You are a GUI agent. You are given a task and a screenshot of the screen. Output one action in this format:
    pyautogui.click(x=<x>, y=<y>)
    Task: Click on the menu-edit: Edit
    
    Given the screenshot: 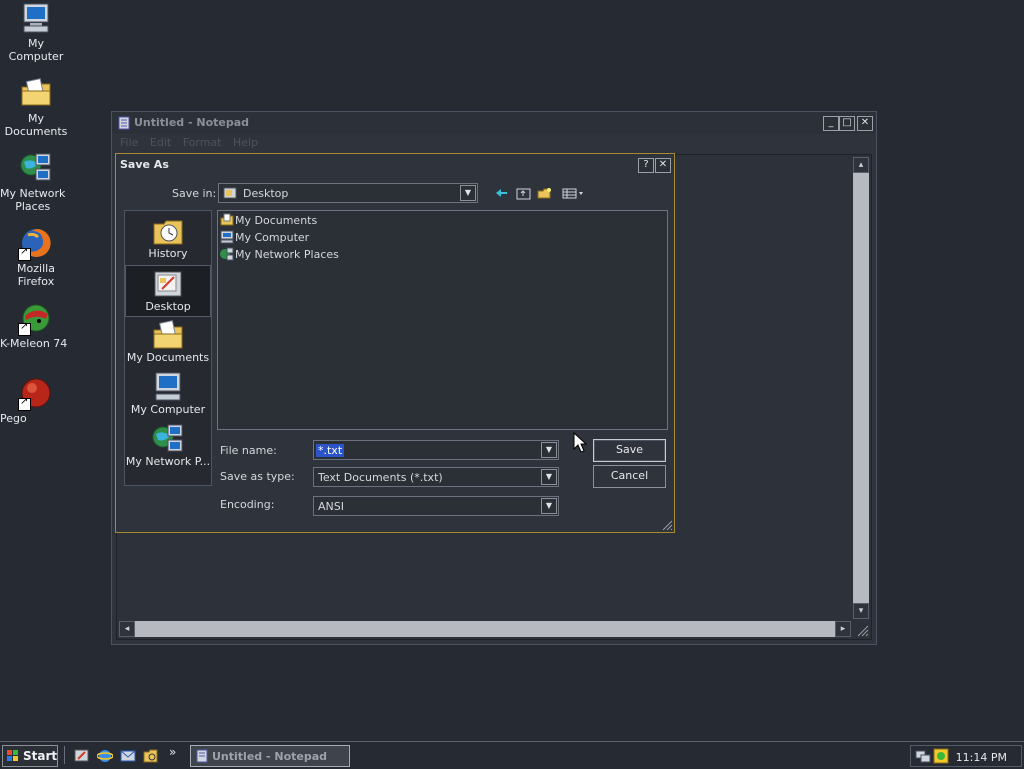 What is the action you would take?
    pyautogui.click(x=160, y=142)
    